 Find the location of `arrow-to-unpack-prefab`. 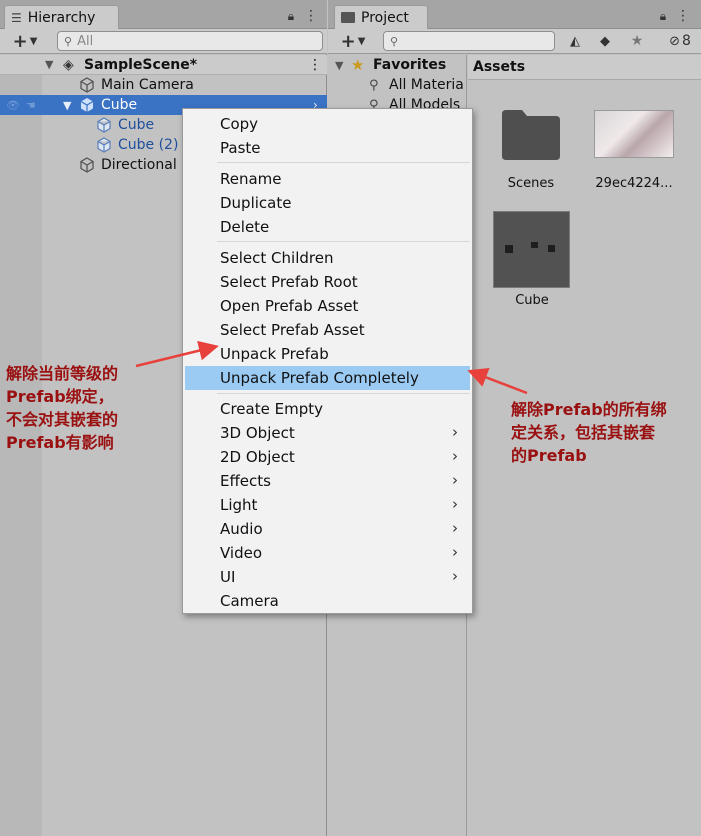

arrow-to-unpack-prefab is located at coordinates (177, 354).